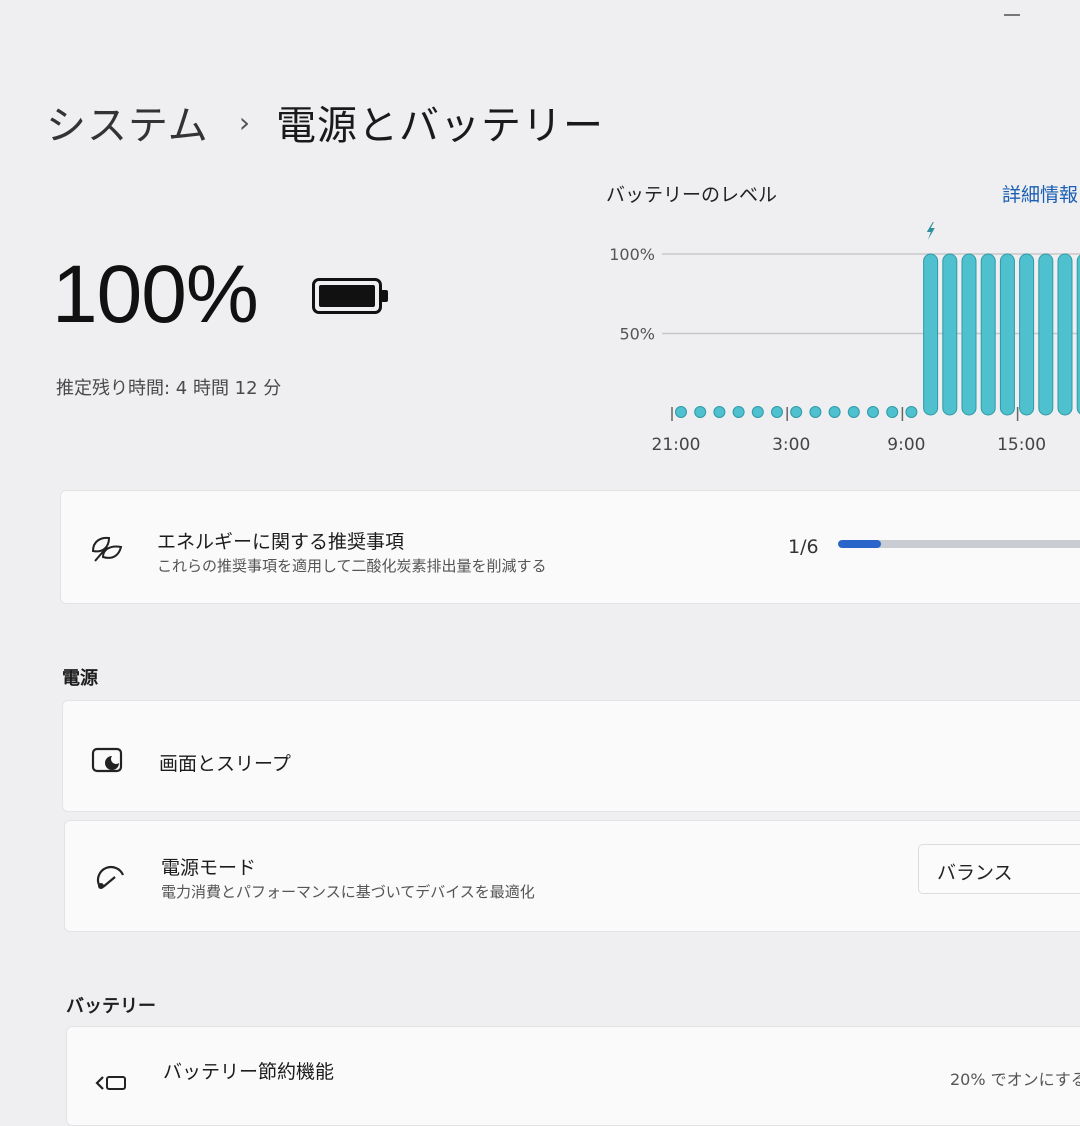  I want to click on page-title: 電源とバッテリー, so click(440, 126).